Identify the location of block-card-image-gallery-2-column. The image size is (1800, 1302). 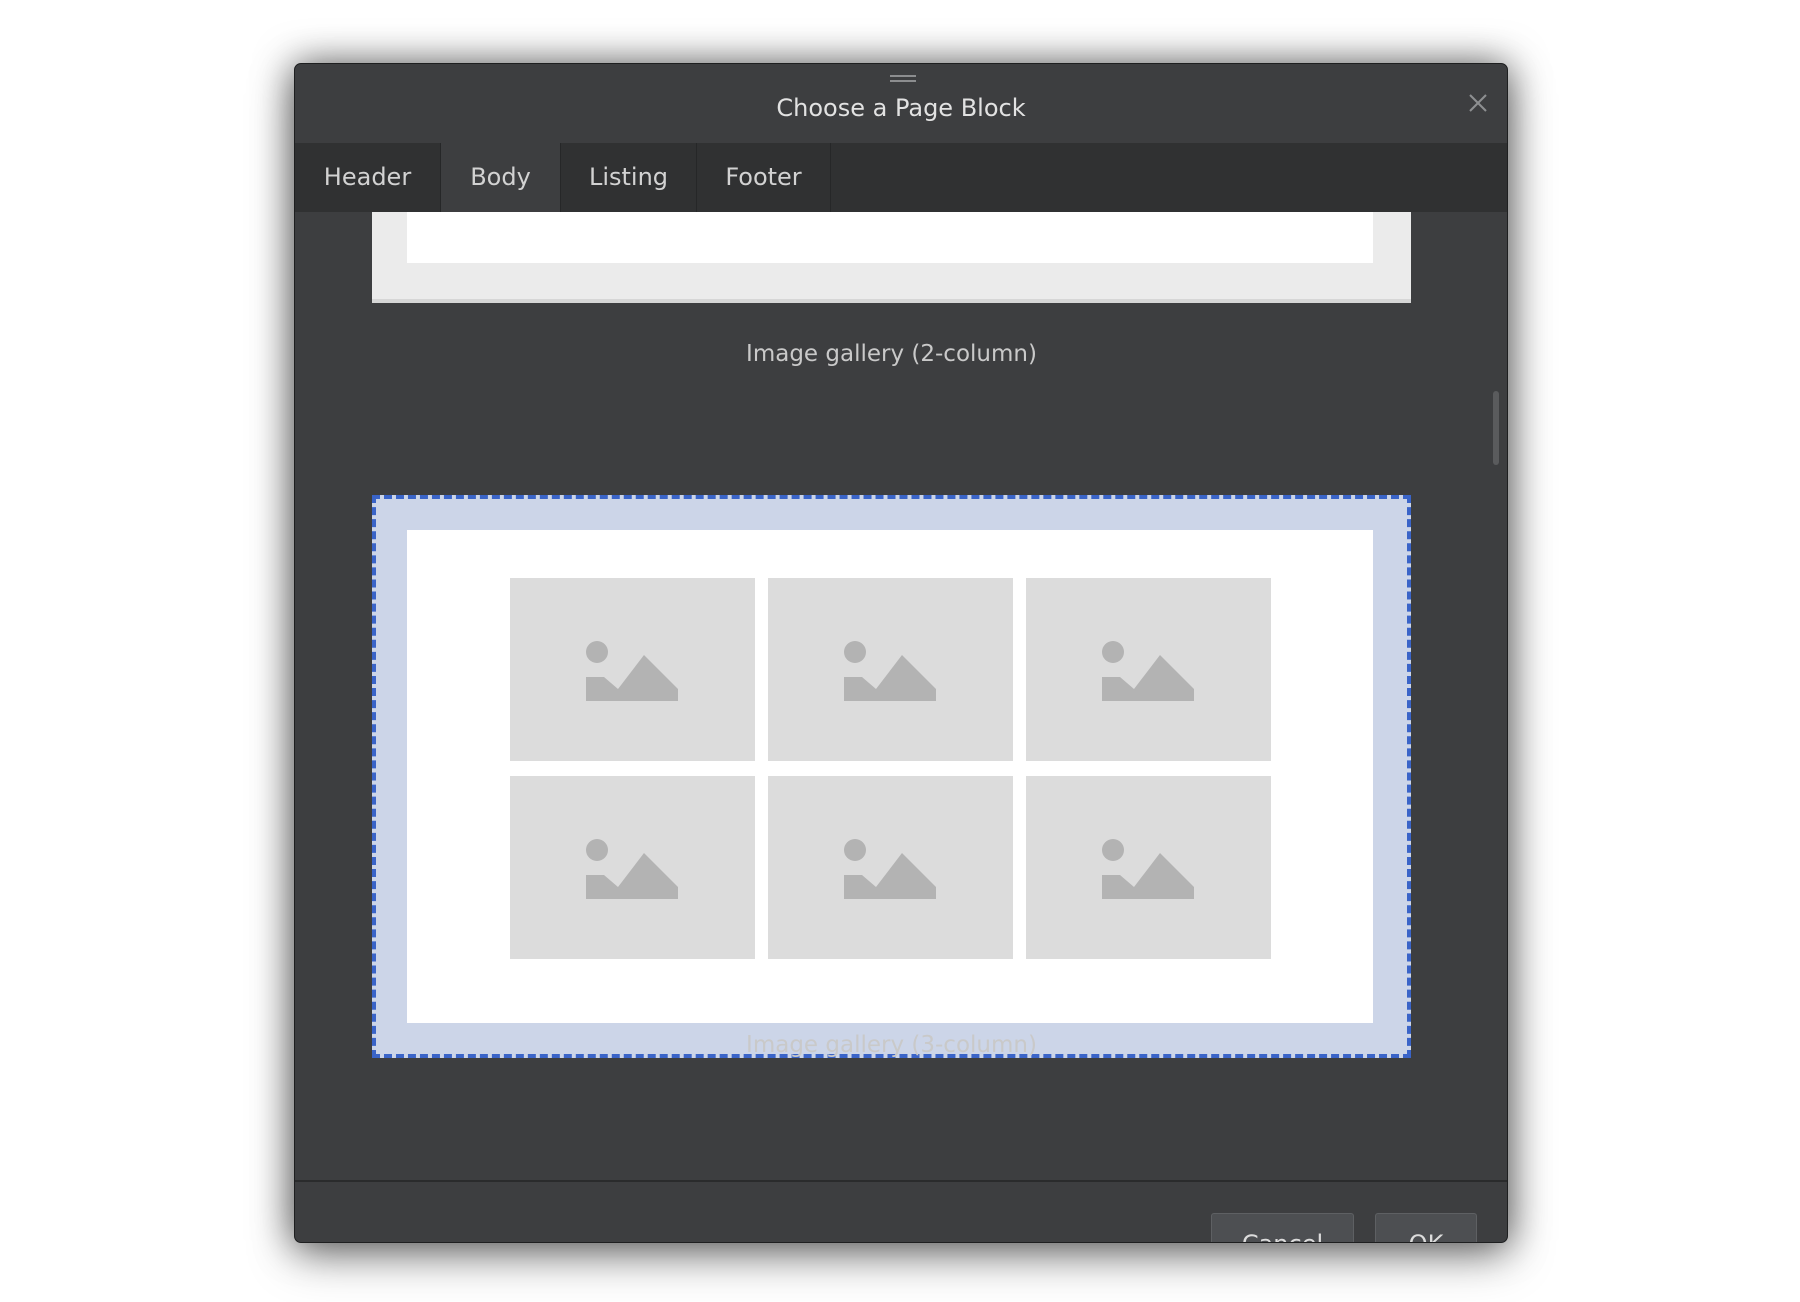
(891, 257).